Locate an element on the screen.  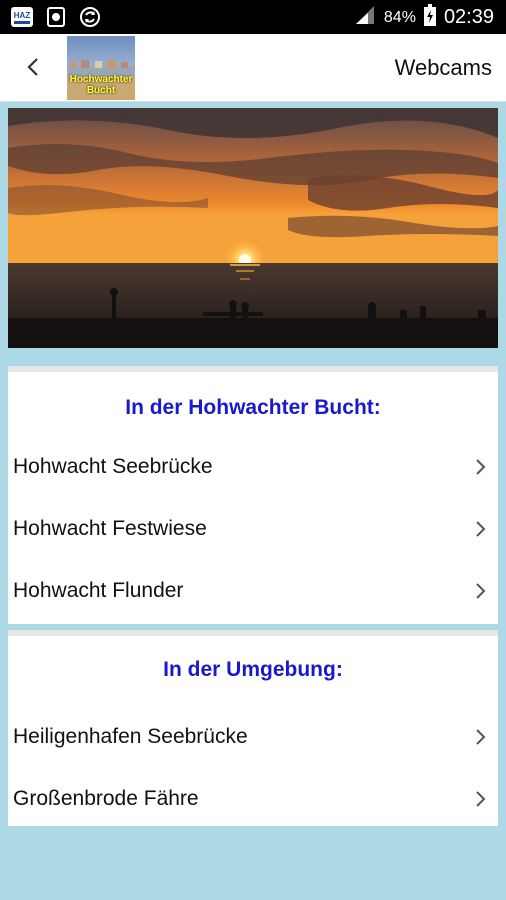
back-button is located at coordinates (33, 67).